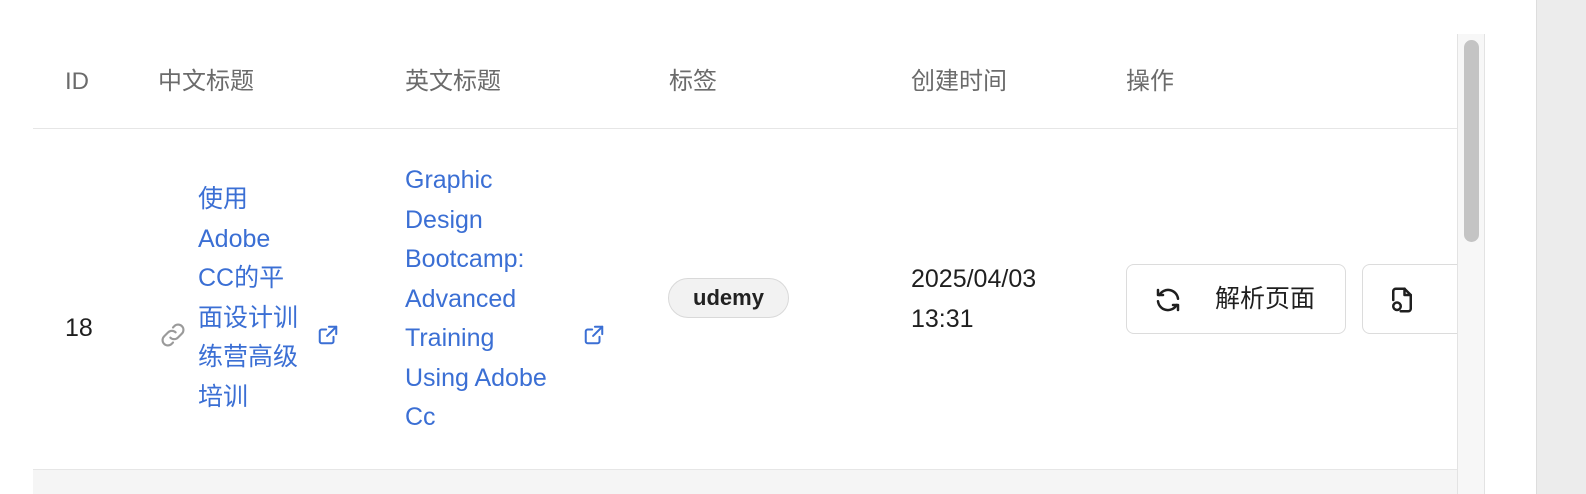  I want to click on created-clock: 13:31, so click(942, 318).